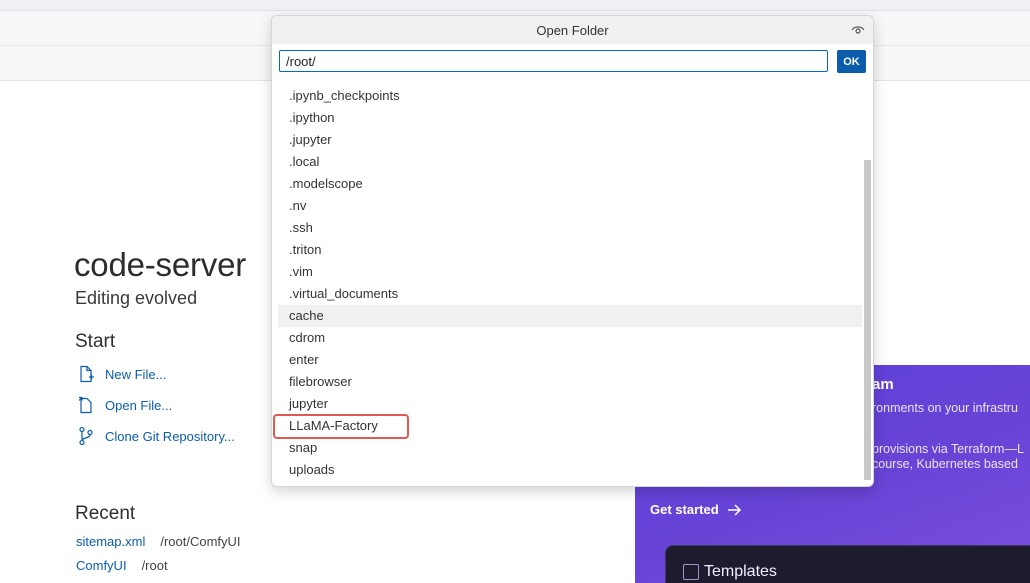  I want to click on promo-text-line: provisions via Terraform—L, so click(948, 449).